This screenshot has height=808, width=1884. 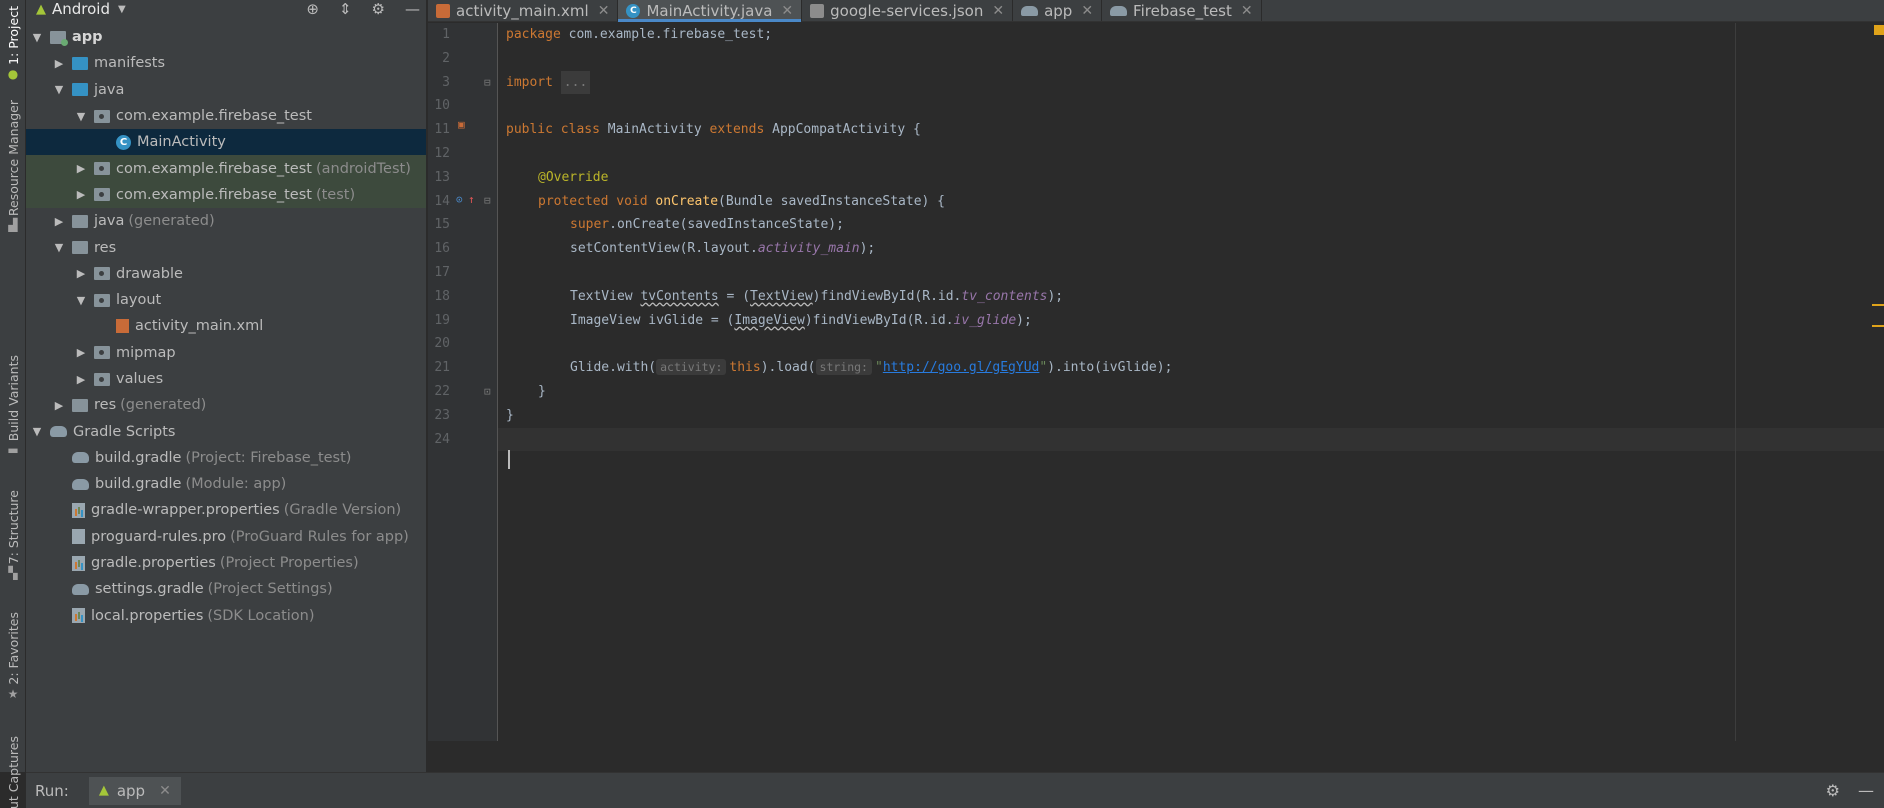 What do you see at coordinates (1877, 382) in the screenshot?
I see `error-stripe` at bounding box center [1877, 382].